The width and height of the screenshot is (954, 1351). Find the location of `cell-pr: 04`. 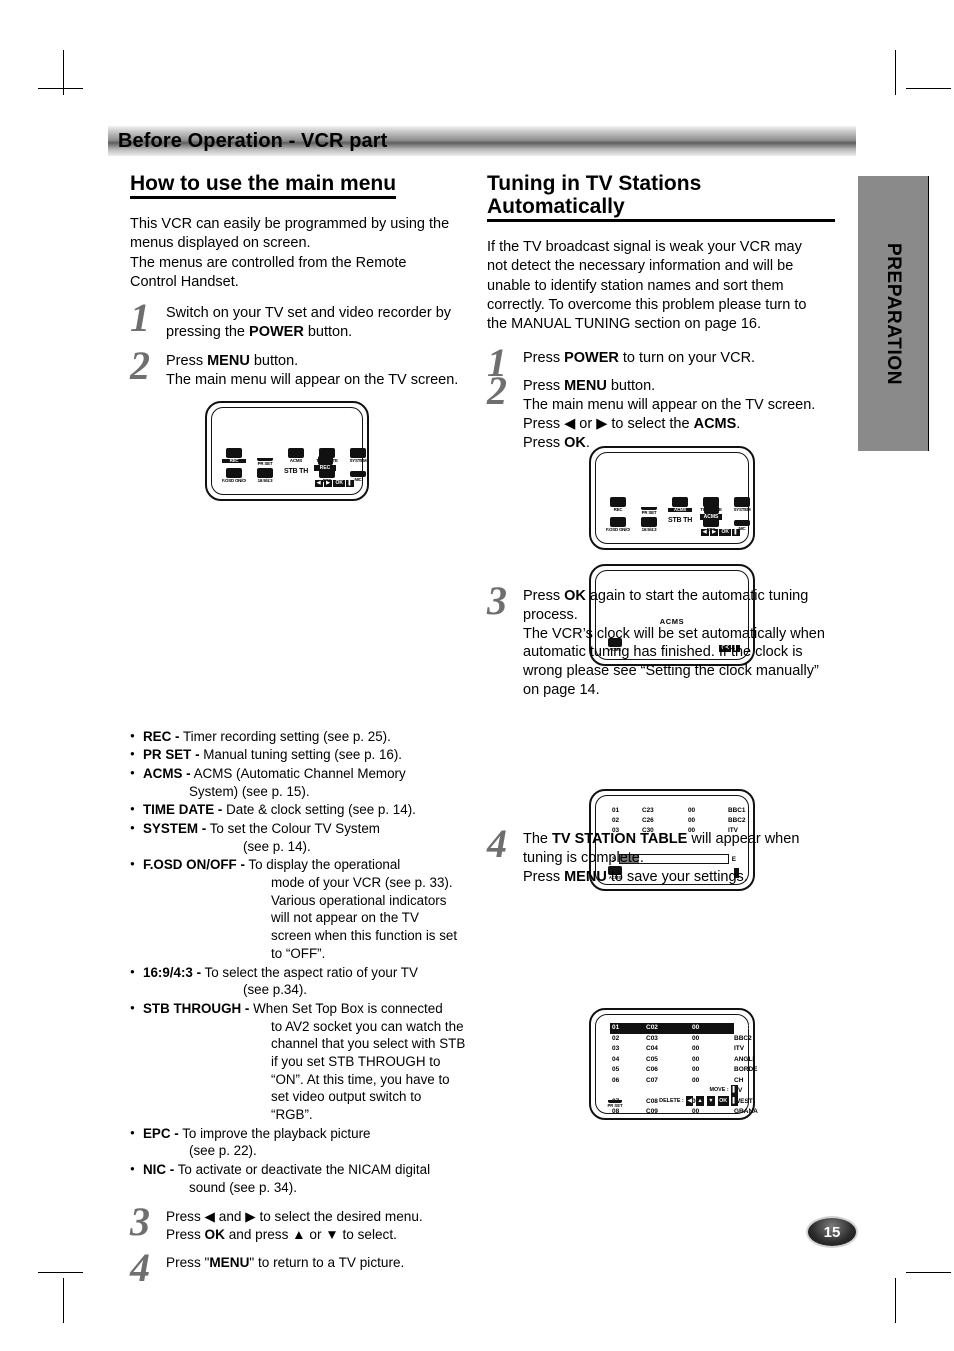

cell-pr: 04 is located at coordinates (616, 1059).